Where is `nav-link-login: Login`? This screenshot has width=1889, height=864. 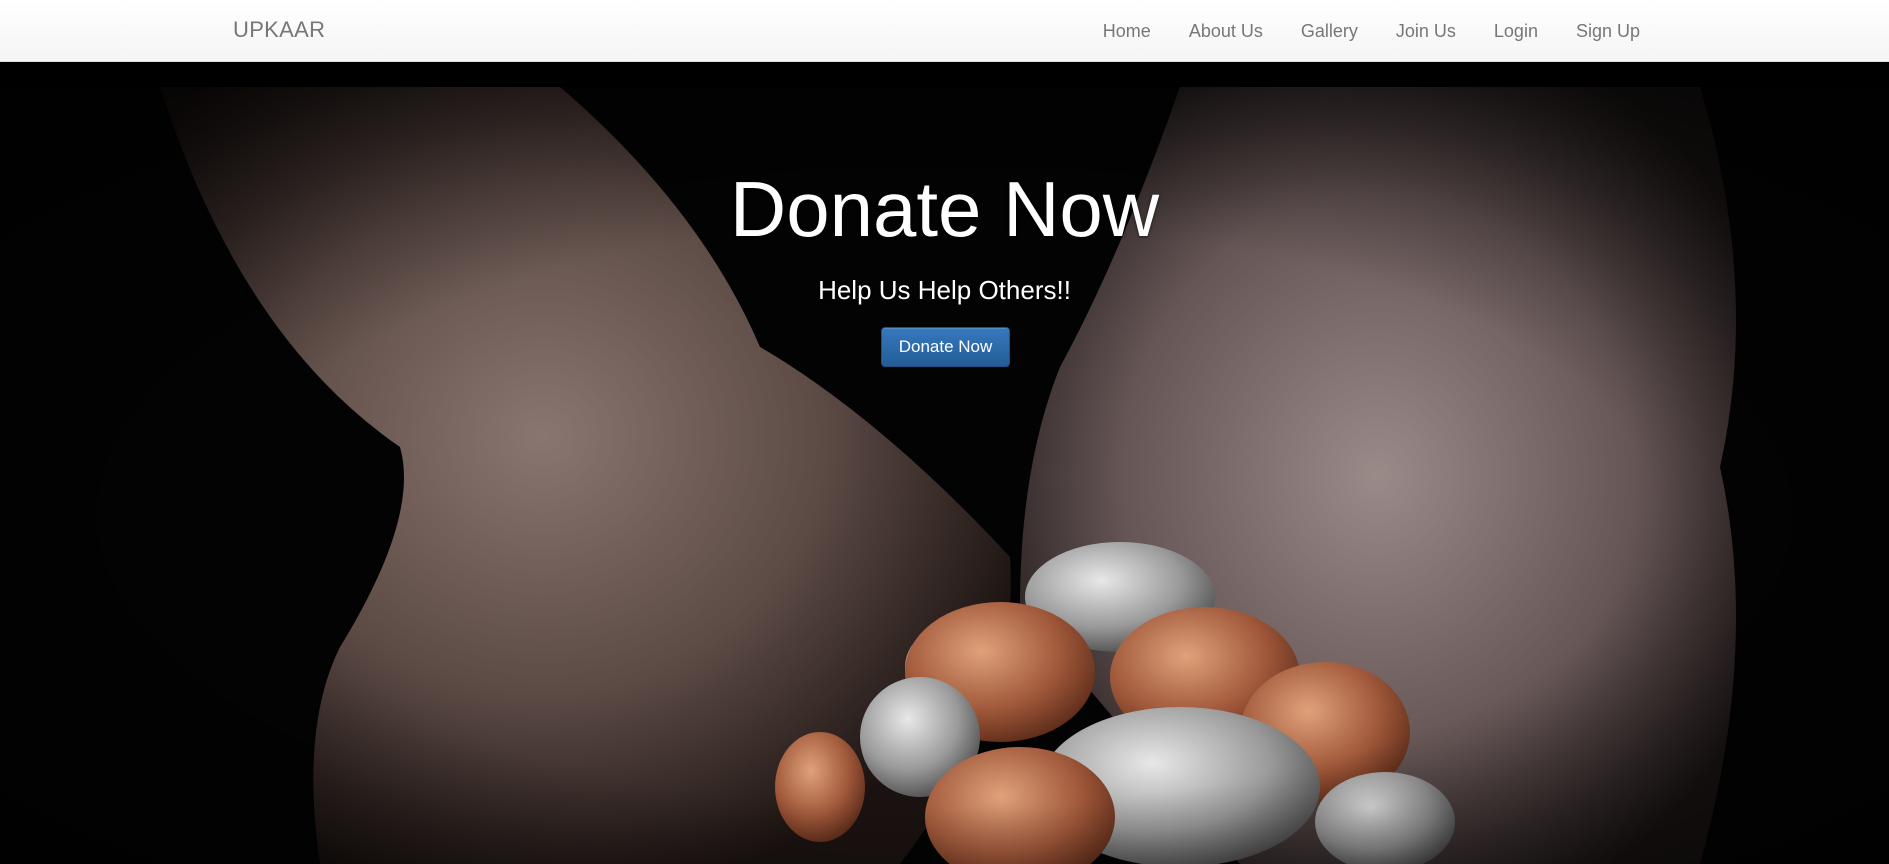 nav-link-login: Login is located at coordinates (1516, 31).